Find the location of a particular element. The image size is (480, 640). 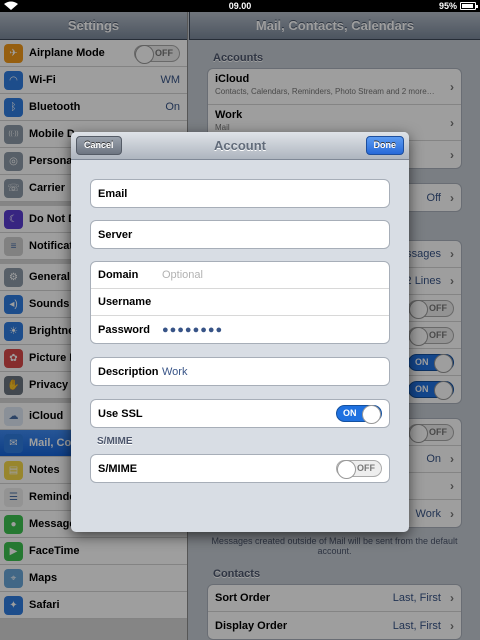

server-field: Server is located at coordinates (240, 234).